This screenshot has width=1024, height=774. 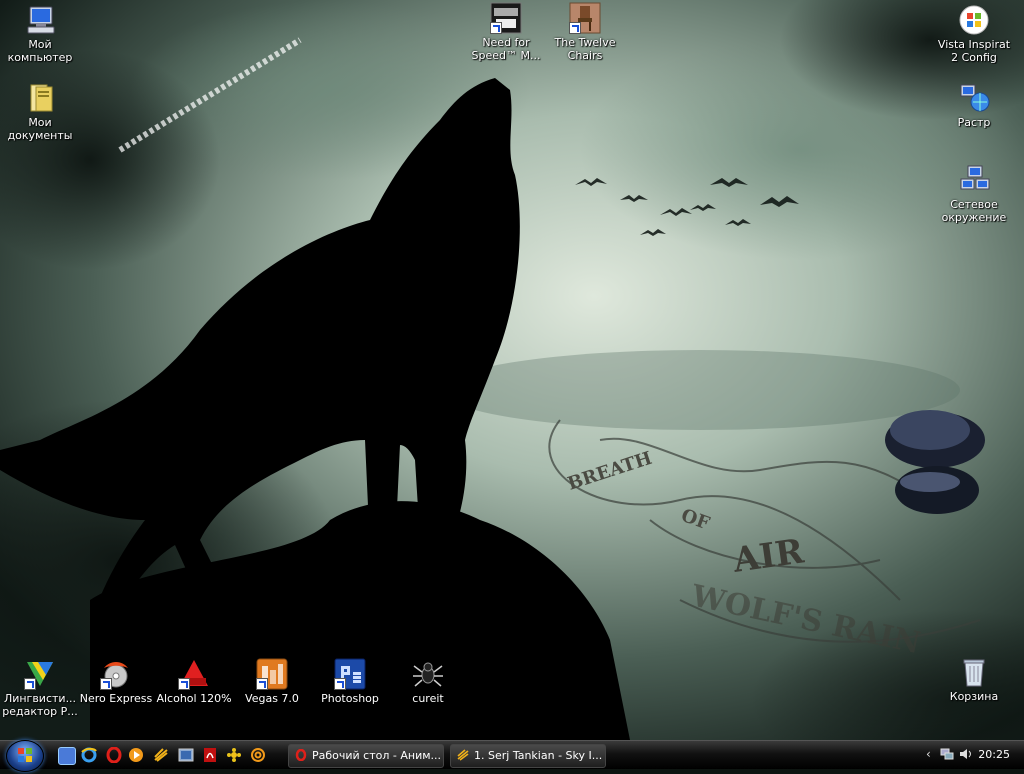 I want to click on mail-icon, so click(x=258, y=755).